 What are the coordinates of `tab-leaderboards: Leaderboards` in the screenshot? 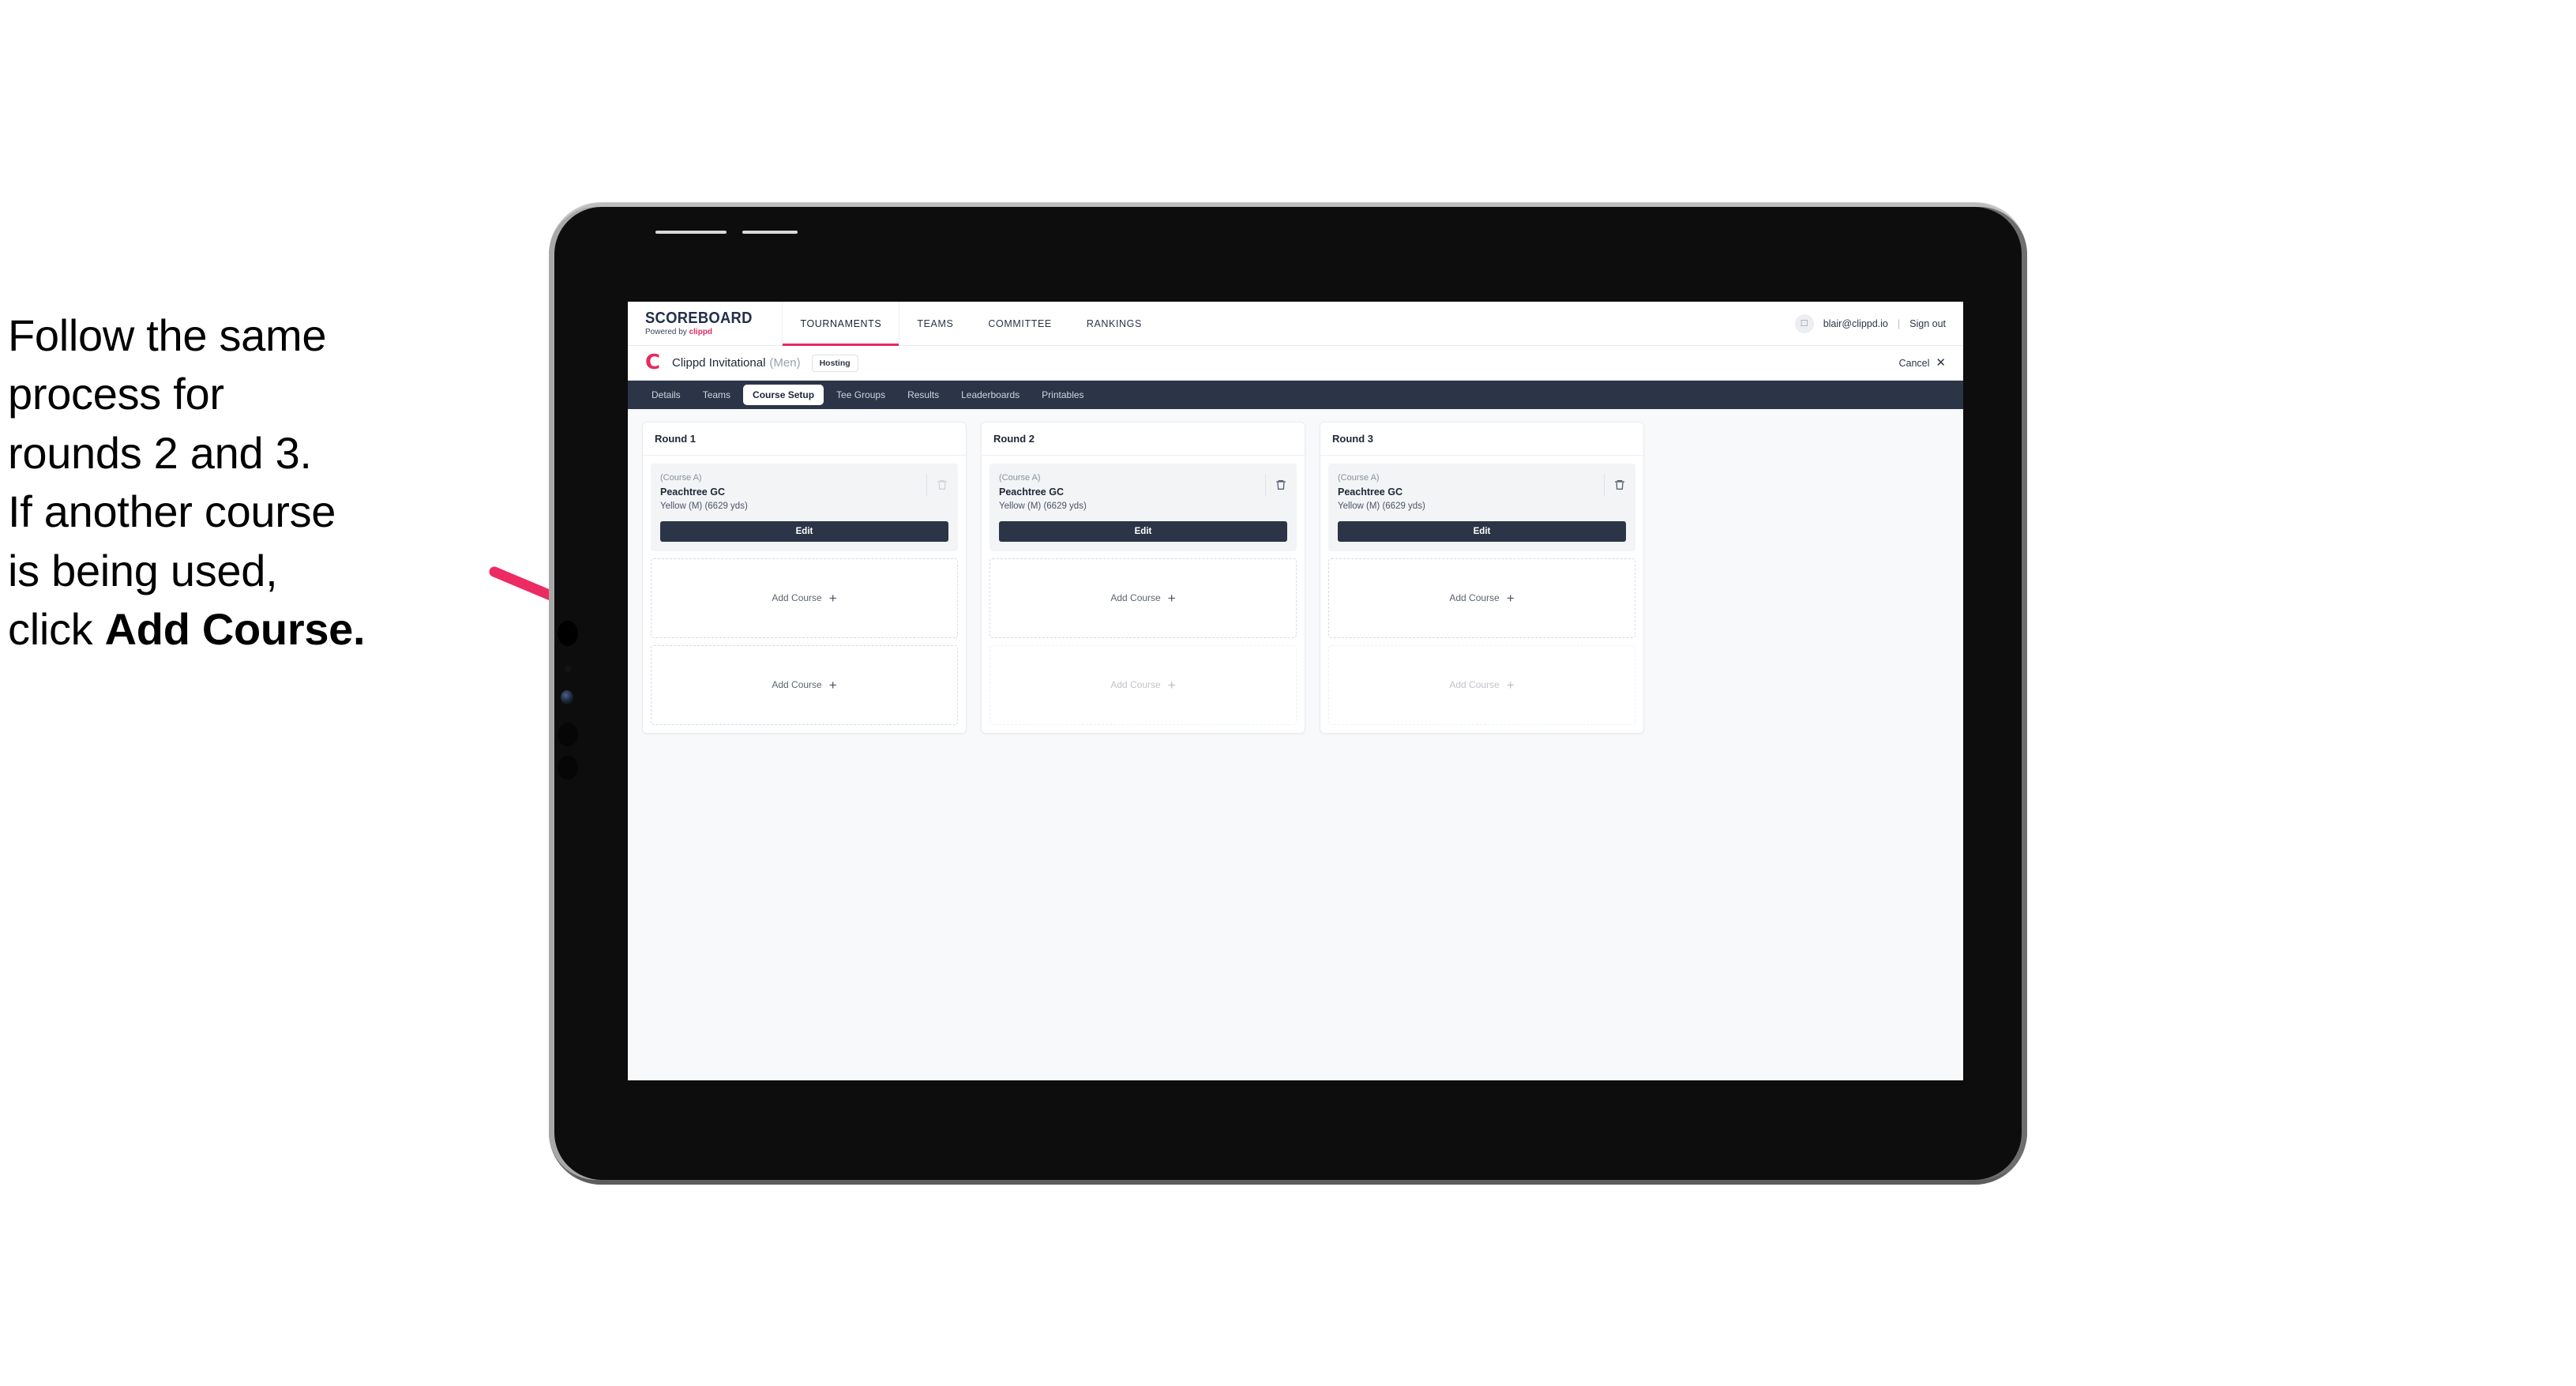 It's located at (990, 395).